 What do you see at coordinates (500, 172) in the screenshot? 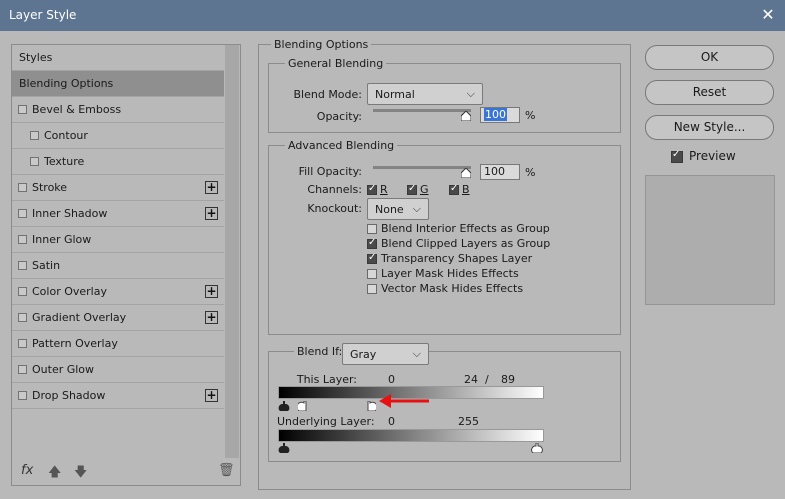
I see `fill-opacity-field: 100` at bounding box center [500, 172].